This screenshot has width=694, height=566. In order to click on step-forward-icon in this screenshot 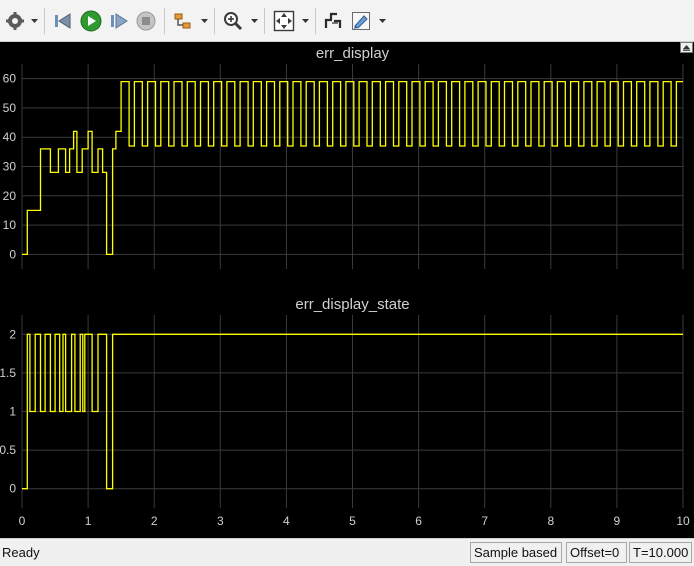, I will do `click(119, 21)`.